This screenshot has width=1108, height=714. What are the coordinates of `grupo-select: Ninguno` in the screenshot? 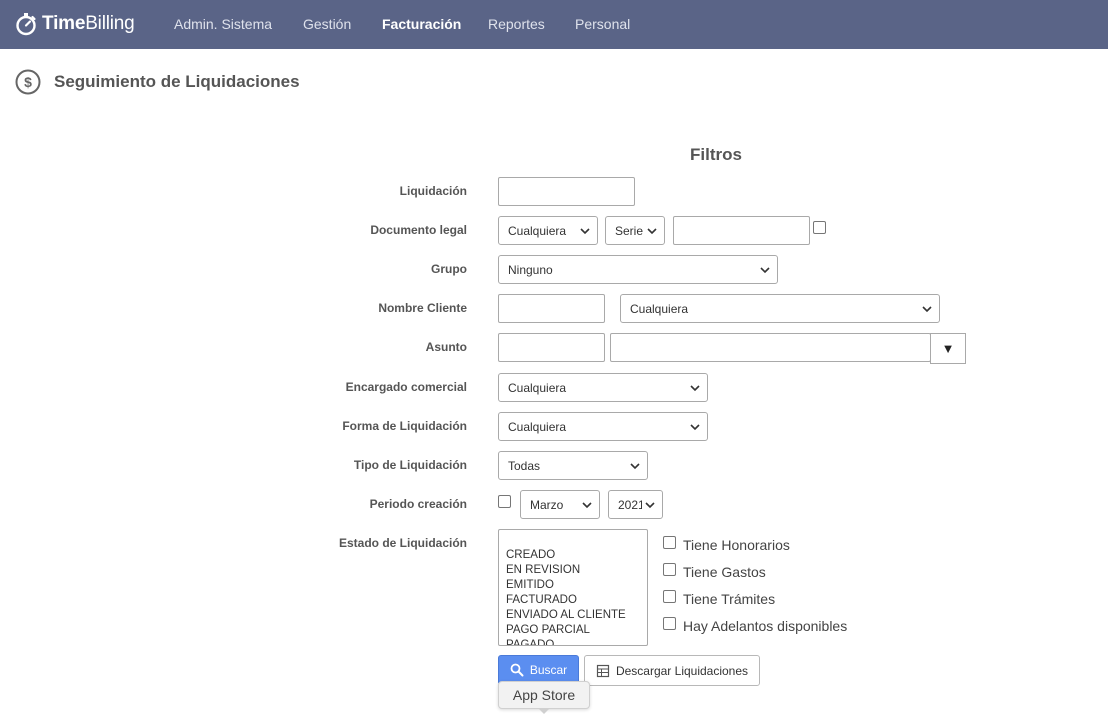 It's located at (638, 269).